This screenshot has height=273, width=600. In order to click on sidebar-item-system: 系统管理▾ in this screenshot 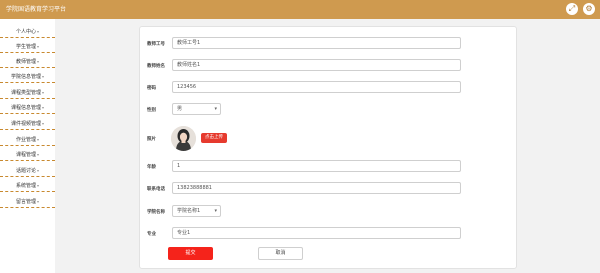, I will do `click(27, 185)`.